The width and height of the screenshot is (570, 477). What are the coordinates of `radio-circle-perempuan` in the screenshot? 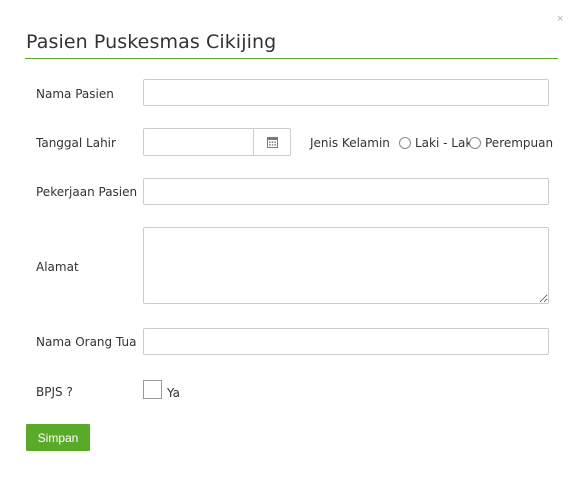 It's located at (475, 143).